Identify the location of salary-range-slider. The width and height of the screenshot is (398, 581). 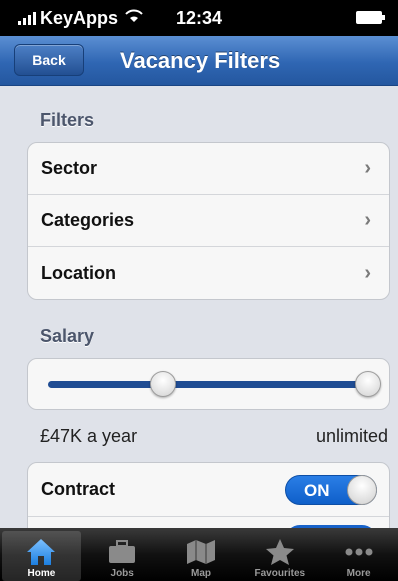
(208, 384).